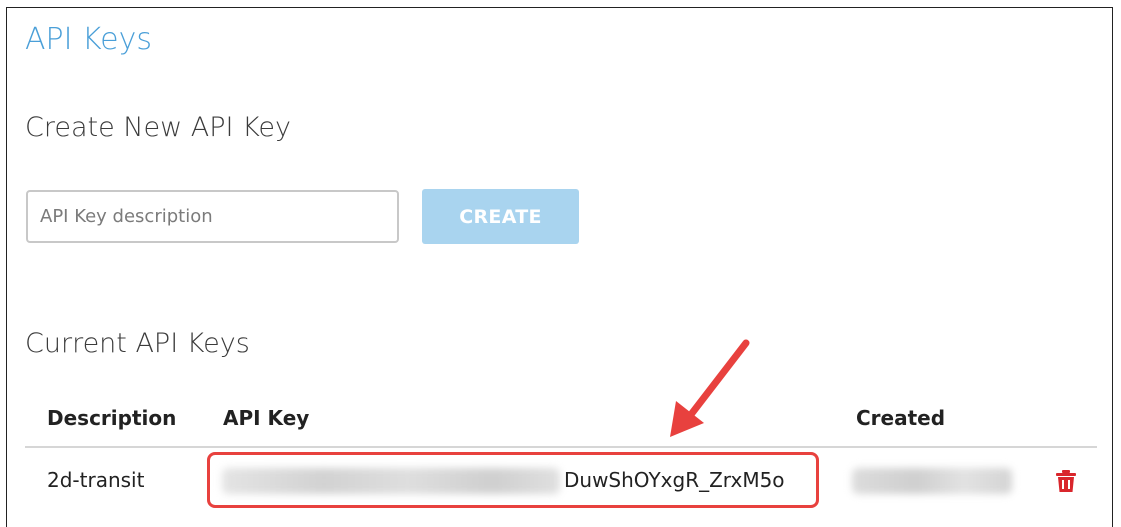 The width and height of the screenshot is (1121, 527). I want to click on column-header-description: Description, so click(112, 418).